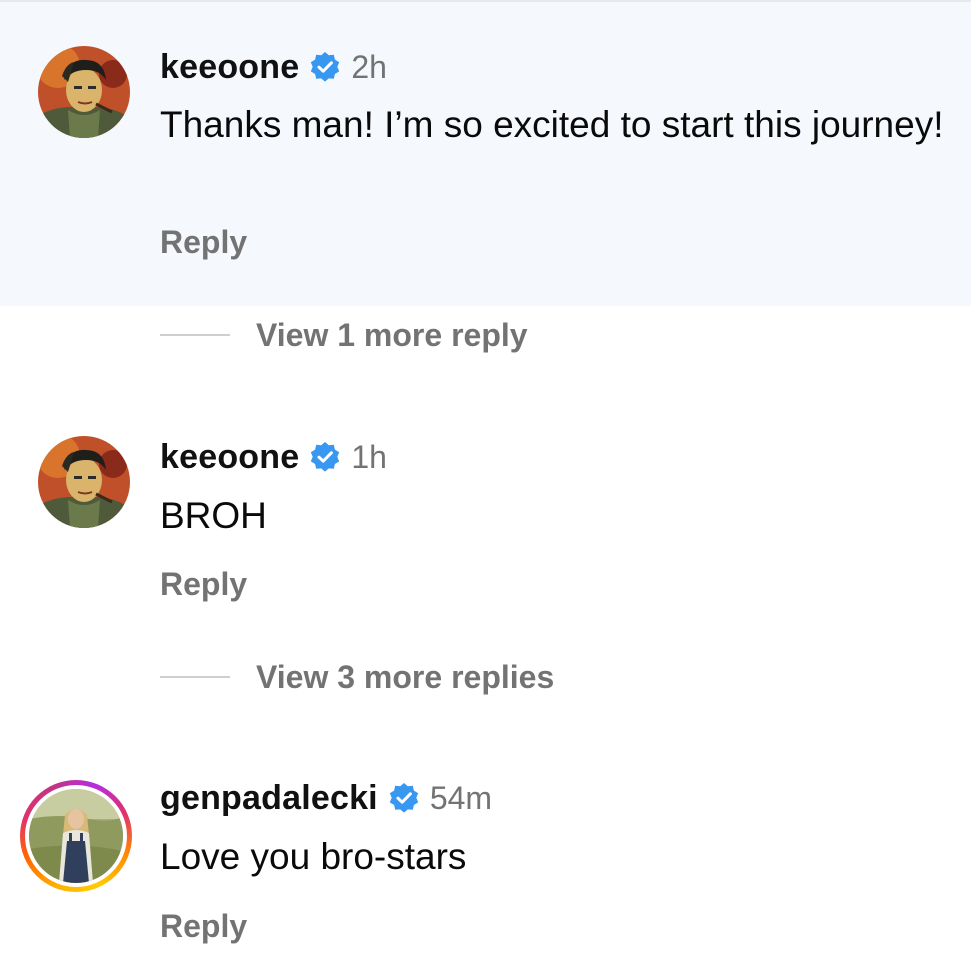 The height and width of the screenshot is (958, 971). Describe the element at coordinates (405, 676) in the screenshot. I see `view-more-label: View 3 more replies` at that location.